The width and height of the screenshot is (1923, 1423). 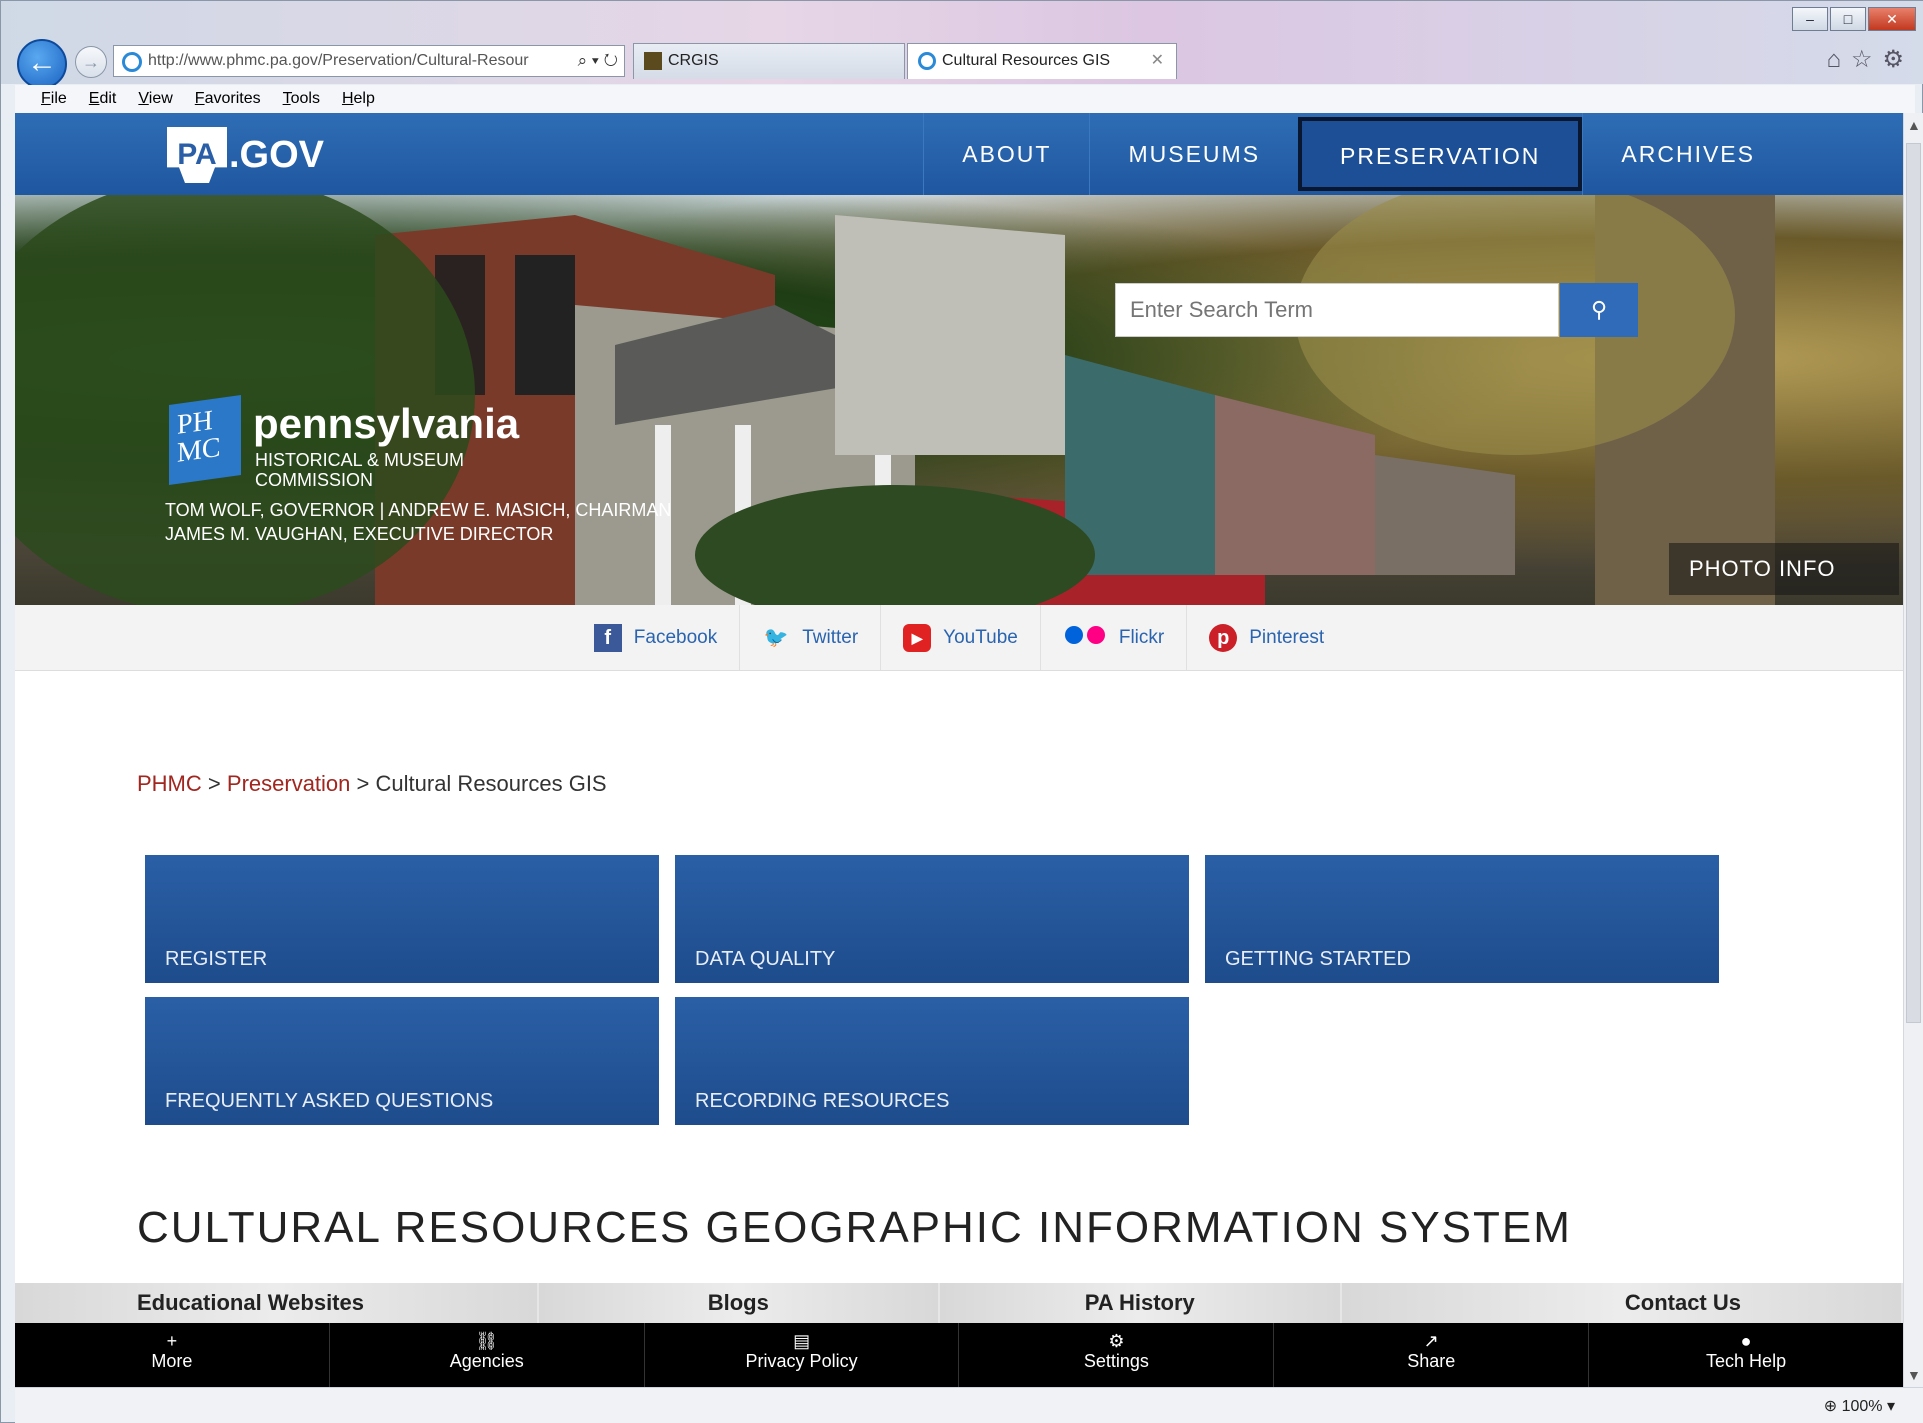 What do you see at coordinates (1223, 637) in the screenshot?
I see `pinterest-icon: p` at bounding box center [1223, 637].